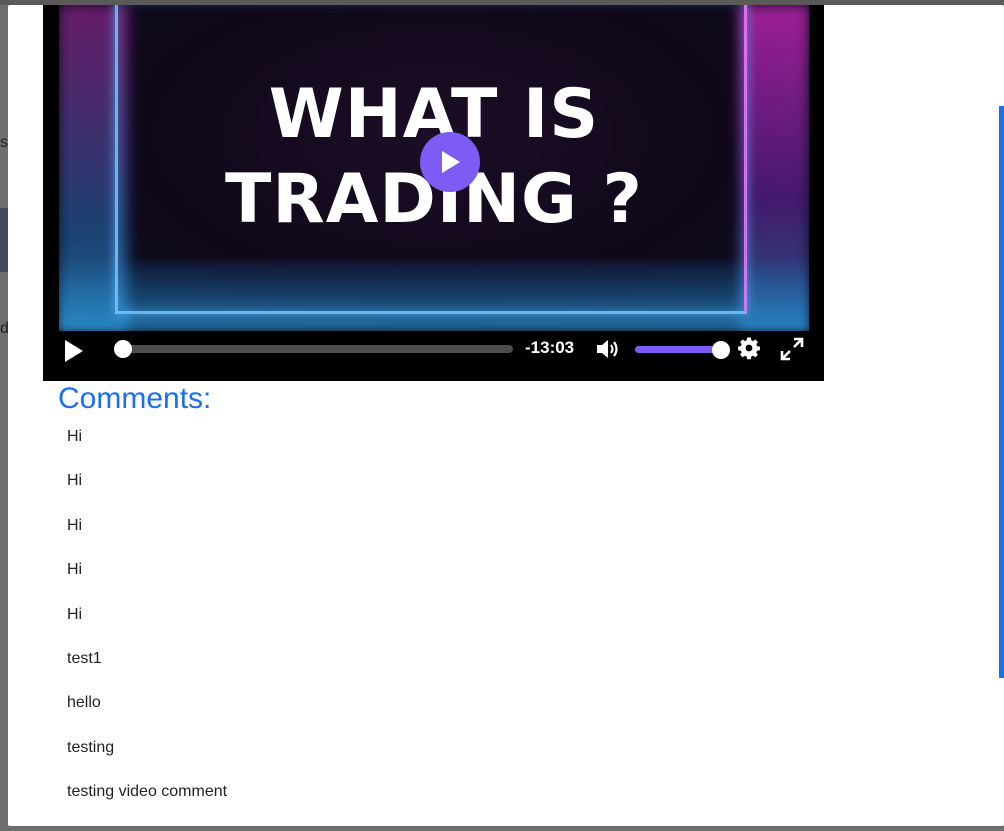  What do you see at coordinates (4, 240) in the screenshot?
I see `background-dark-block` at bounding box center [4, 240].